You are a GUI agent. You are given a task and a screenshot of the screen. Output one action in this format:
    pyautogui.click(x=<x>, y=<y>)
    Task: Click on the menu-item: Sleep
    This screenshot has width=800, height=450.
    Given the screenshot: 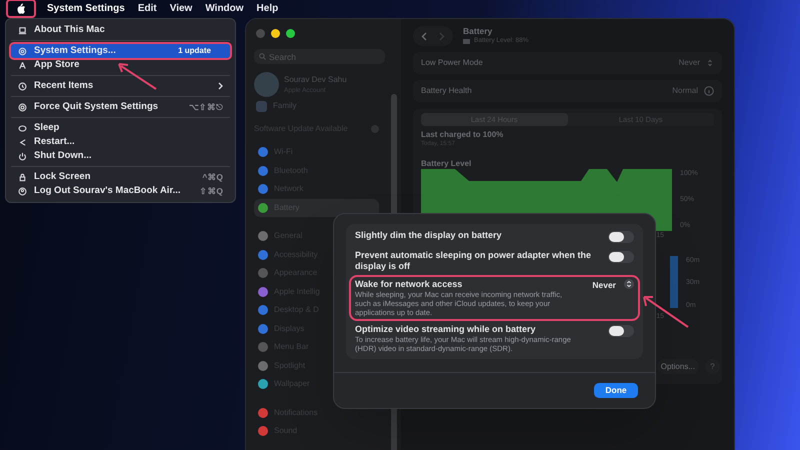 What is the action you would take?
    pyautogui.click(x=120, y=128)
    